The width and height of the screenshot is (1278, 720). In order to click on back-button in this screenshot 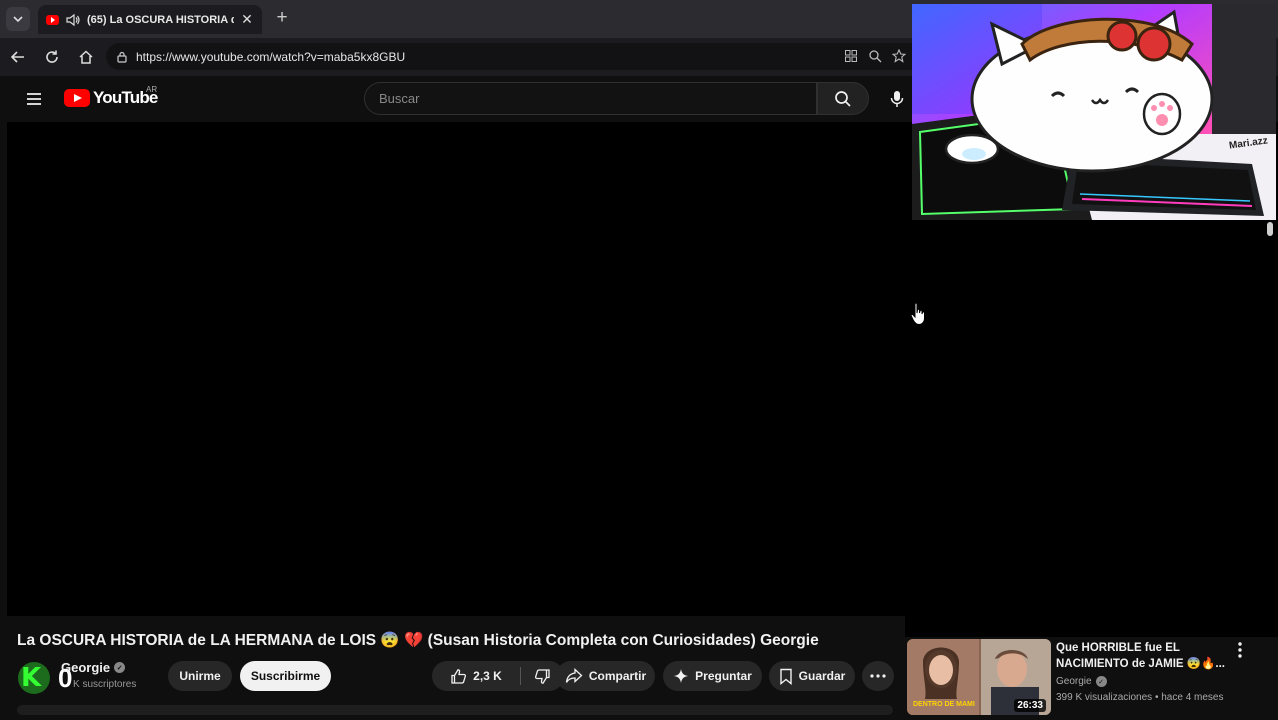, I will do `click(18, 57)`.